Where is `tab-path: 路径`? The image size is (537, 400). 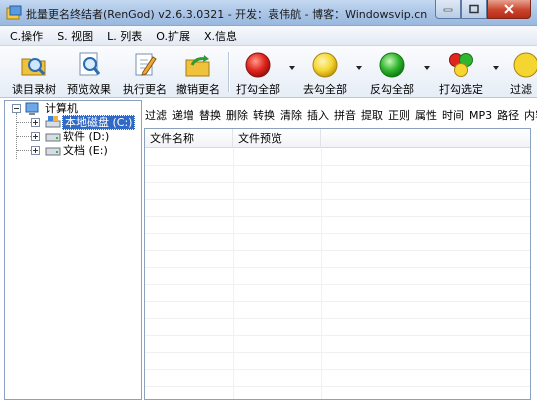 tab-path: 路径 is located at coordinates (508, 115).